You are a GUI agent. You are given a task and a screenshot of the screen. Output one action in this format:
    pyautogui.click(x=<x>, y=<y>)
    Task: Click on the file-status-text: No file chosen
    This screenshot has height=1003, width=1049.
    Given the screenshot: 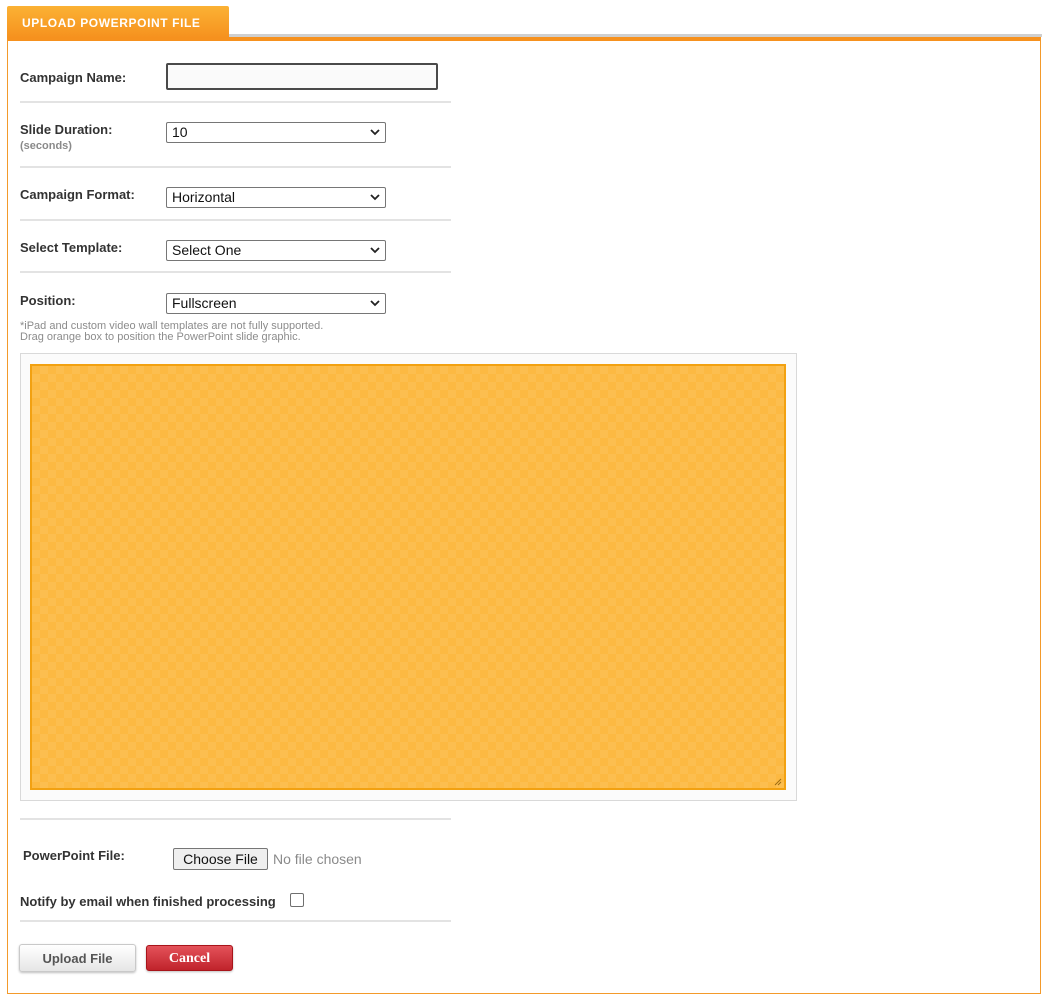 What is the action you would take?
    pyautogui.click(x=317, y=859)
    